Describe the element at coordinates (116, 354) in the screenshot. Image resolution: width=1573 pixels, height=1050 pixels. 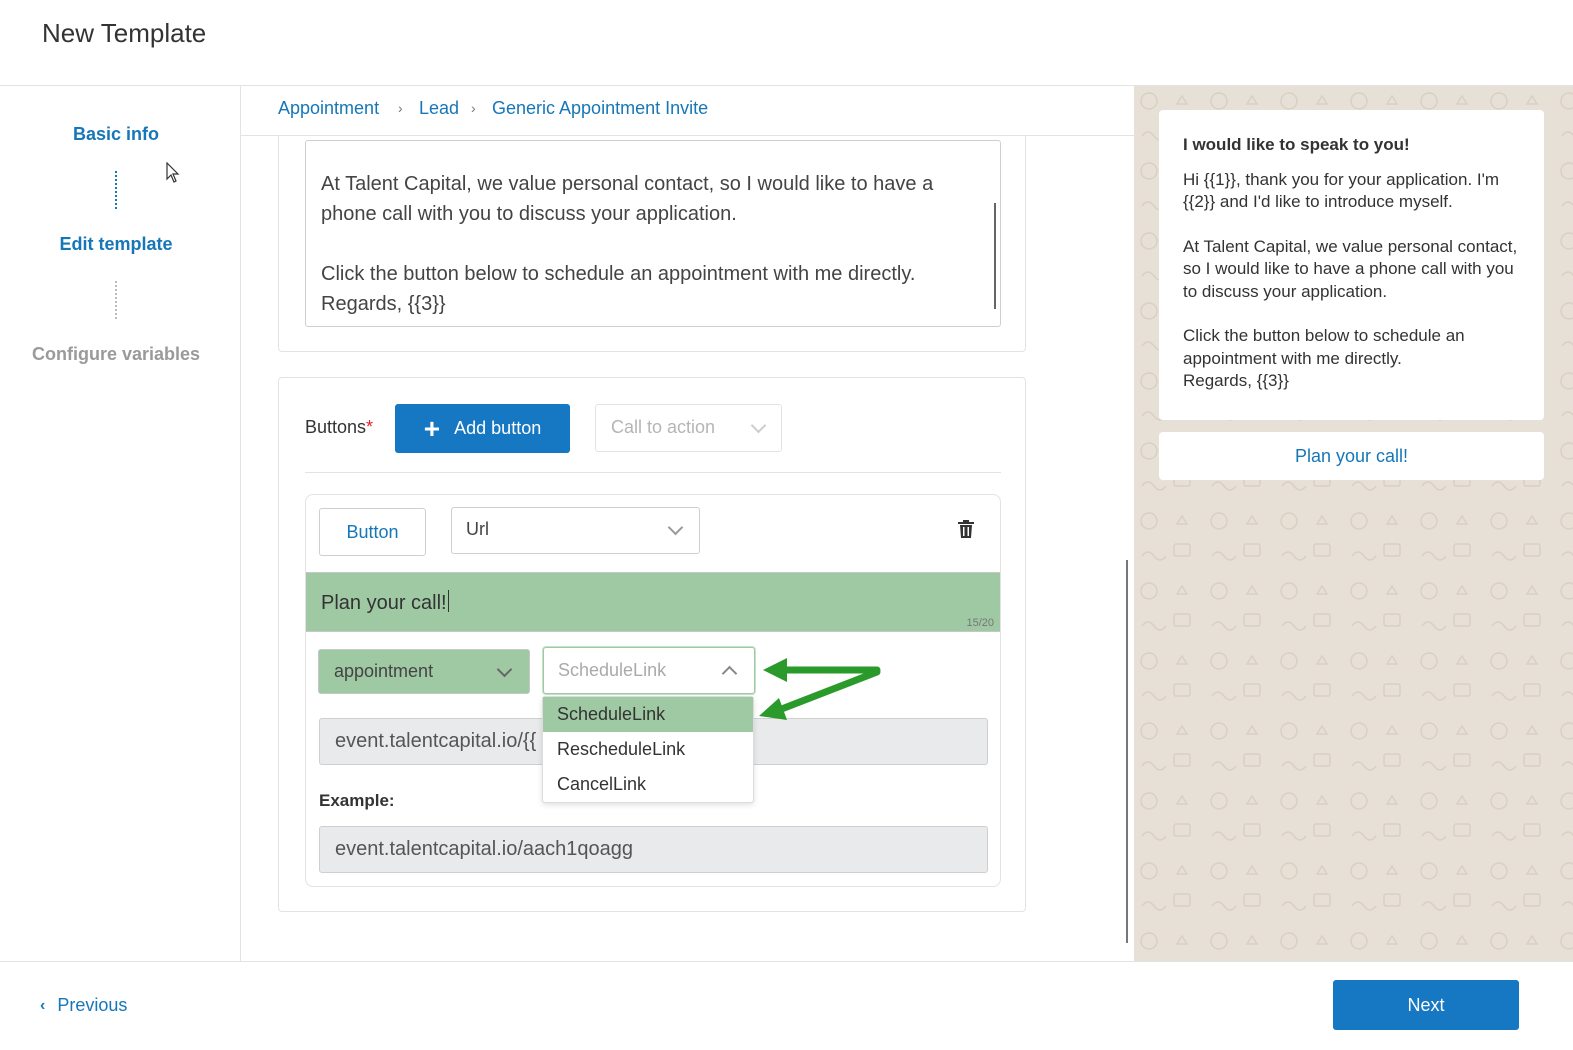
I see `step-configure-variables: Configure variables` at that location.